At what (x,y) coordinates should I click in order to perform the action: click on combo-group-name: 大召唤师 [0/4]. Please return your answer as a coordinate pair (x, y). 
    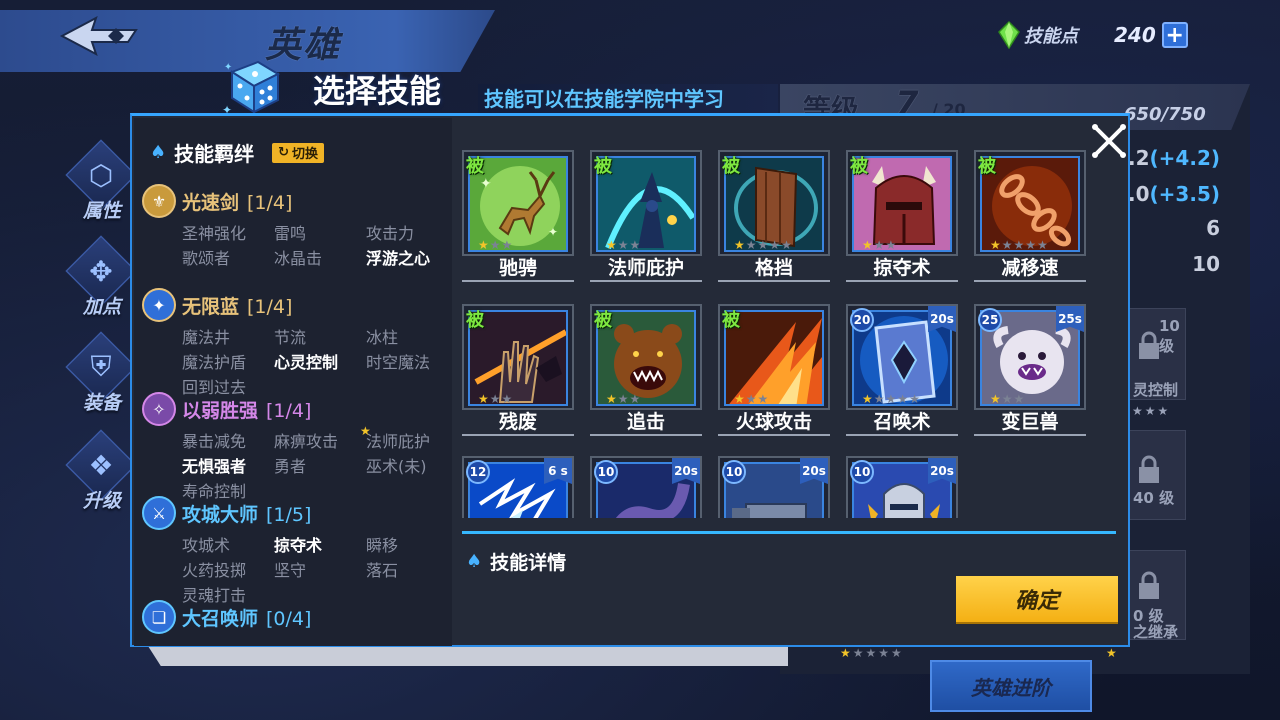
    Looking at the image, I should click on (246, 617).